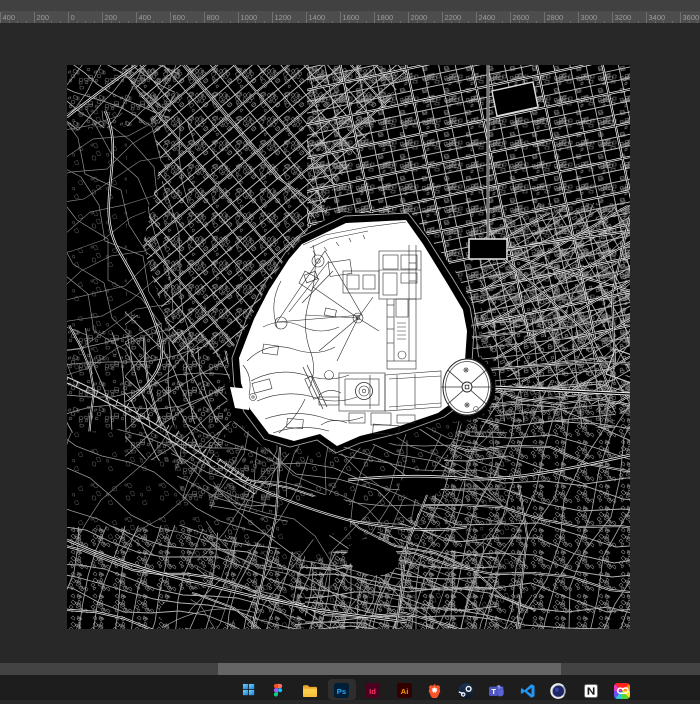 This screenshot has height=704, width=700. What do you see at coordinates (493, 691) in the screenshot?
I see `svg-text: T` at bounding box center [493, 691].